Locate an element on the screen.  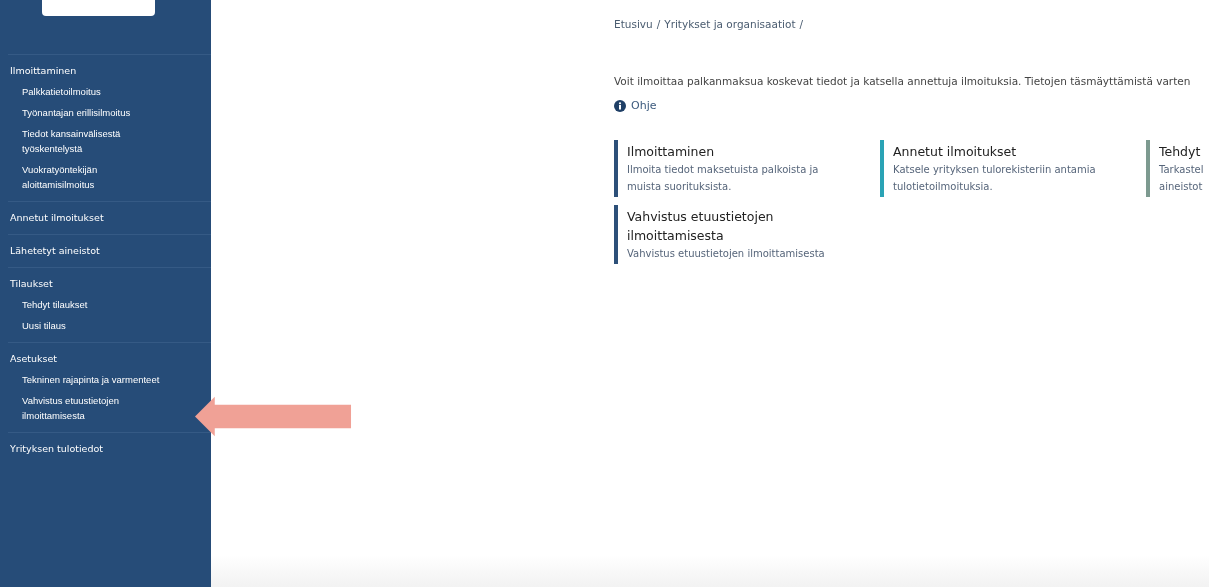
card-description: Ilmoita tiedot maksetuista palkoista ja muista suorituksista. is located at coordinates (723, 178).